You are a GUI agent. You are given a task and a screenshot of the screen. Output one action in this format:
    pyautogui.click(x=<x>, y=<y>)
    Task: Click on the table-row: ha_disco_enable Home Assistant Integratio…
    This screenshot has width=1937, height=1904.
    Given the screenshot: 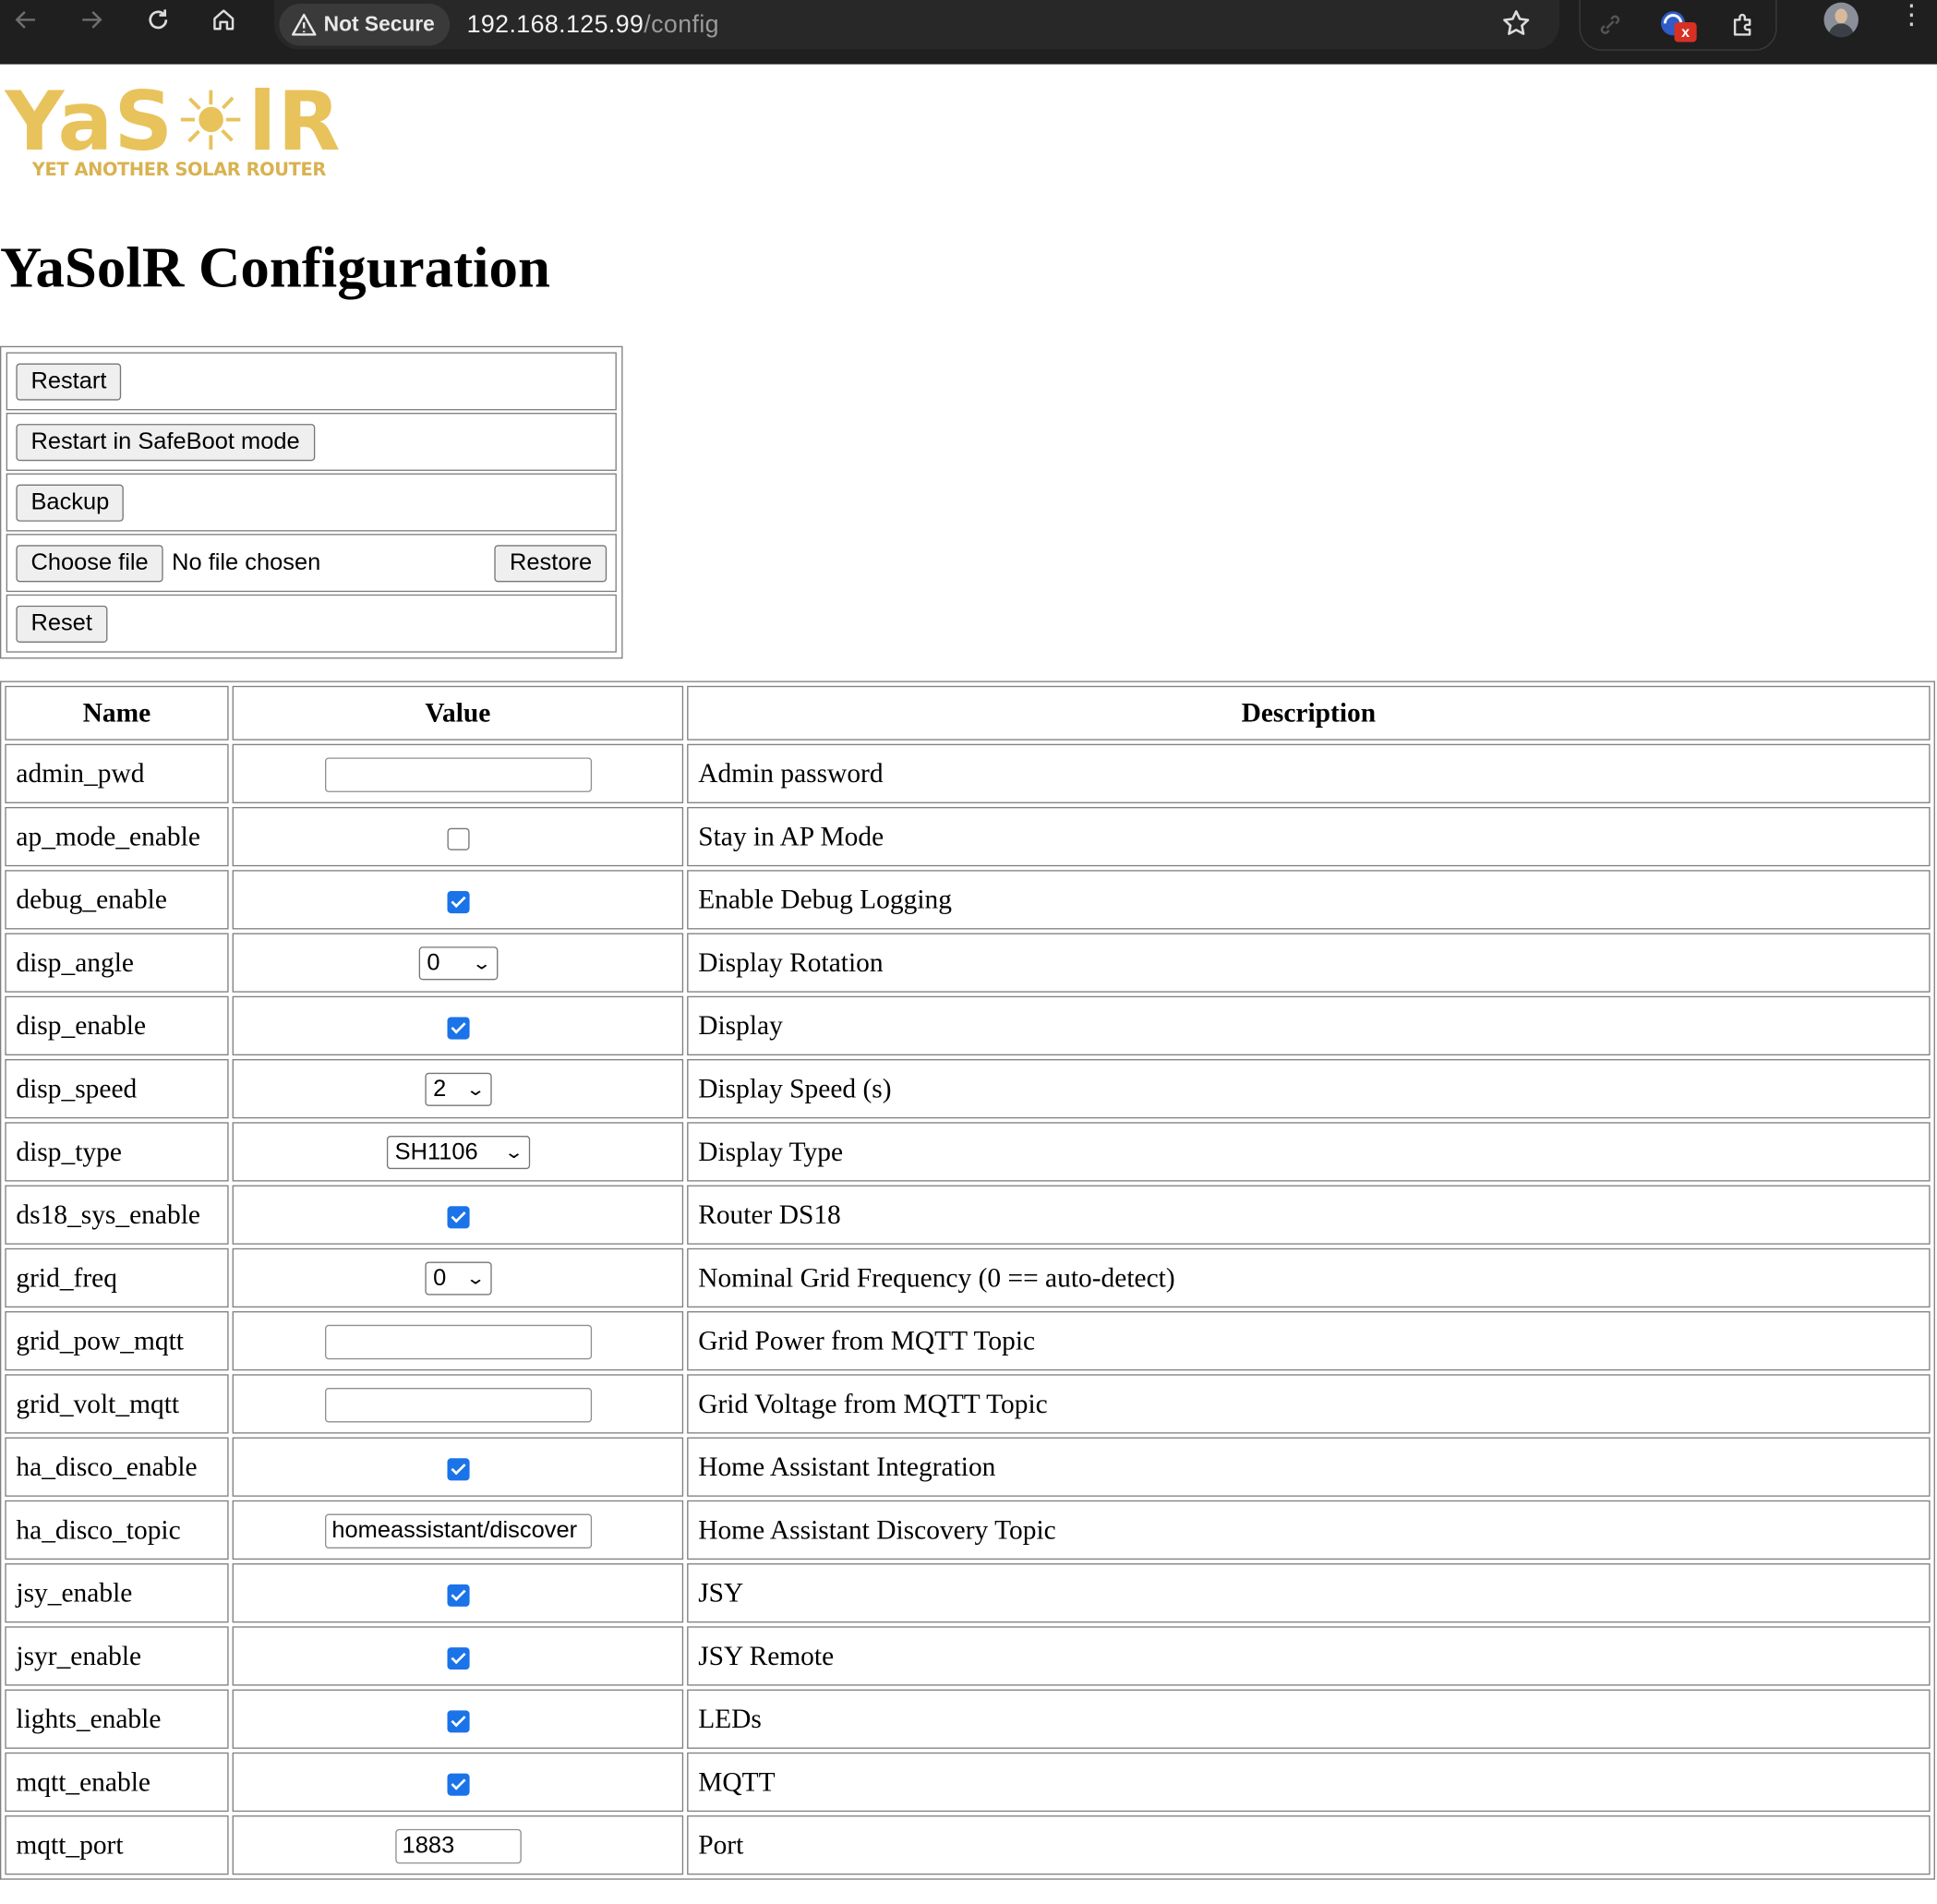 What is the action you would take?
    pyautogui.click(x=968, y=1467)
    